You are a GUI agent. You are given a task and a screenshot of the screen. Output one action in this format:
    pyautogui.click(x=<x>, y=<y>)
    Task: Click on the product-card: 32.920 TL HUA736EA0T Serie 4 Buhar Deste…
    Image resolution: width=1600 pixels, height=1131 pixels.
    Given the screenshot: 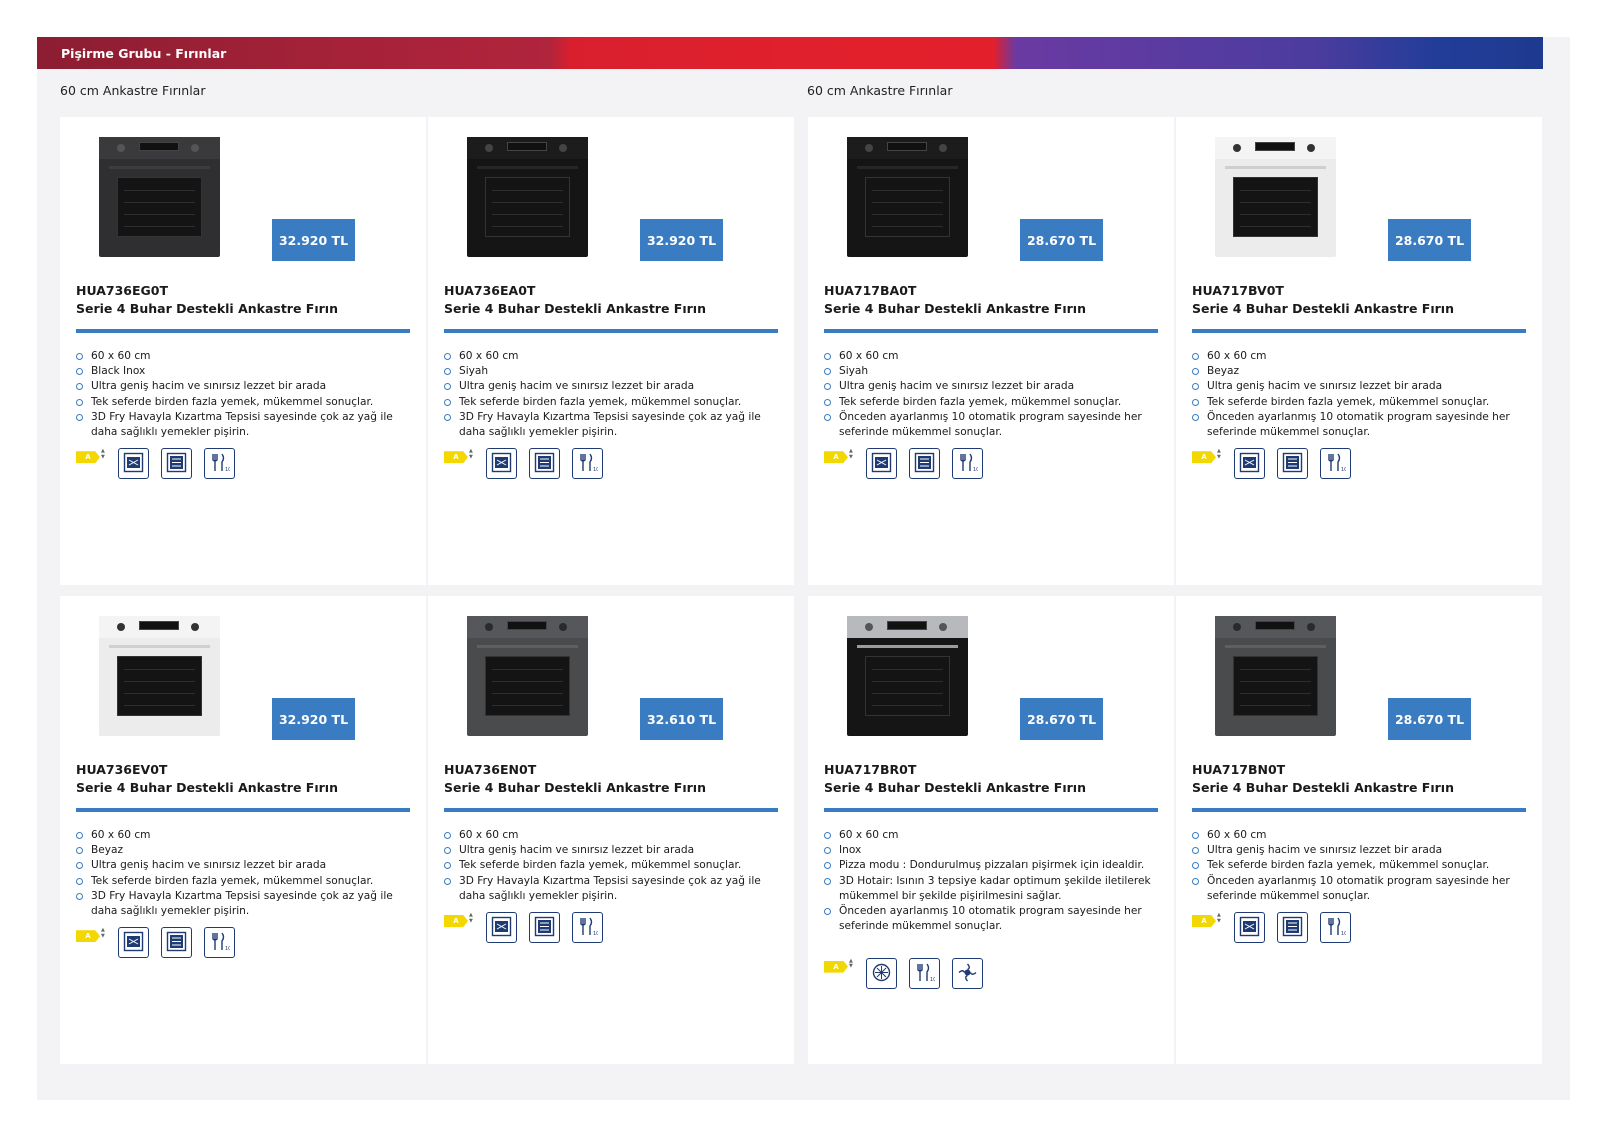 What is the action you would take?
    pyautogui.click(x=611, y=351)
    